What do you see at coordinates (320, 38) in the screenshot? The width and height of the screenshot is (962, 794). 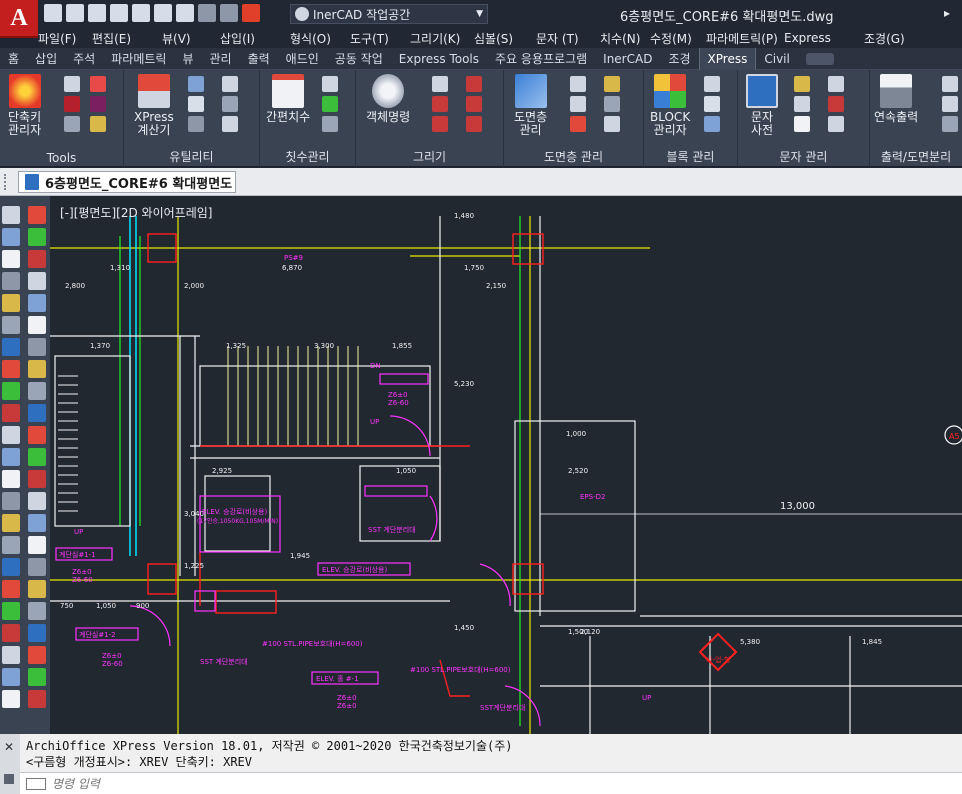 I see `menu-item: 형식(O)` at bounding box center [320, 38].